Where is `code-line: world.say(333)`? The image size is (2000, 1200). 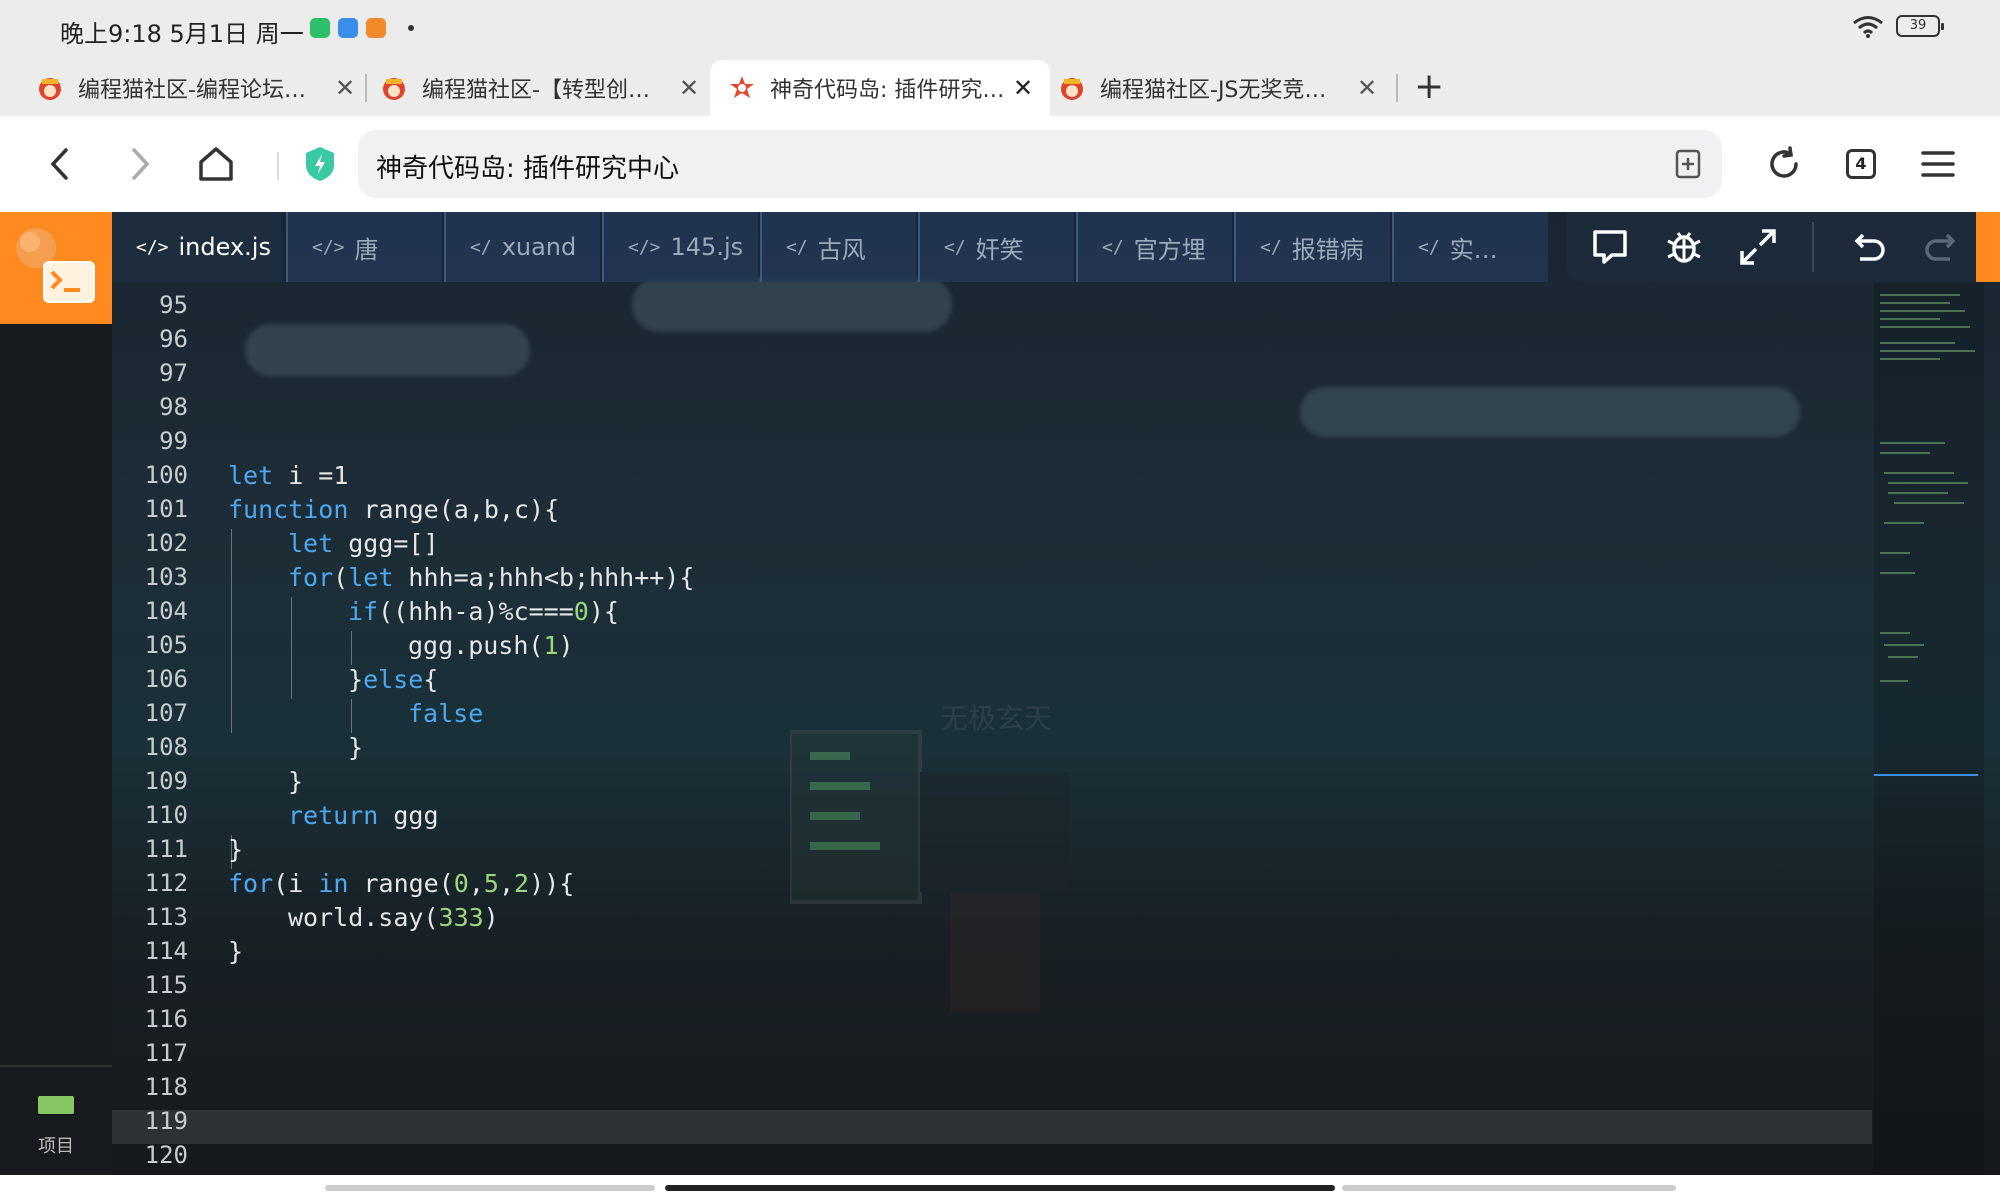
code-line: world.say(333) is located at coordinates (393, 920).